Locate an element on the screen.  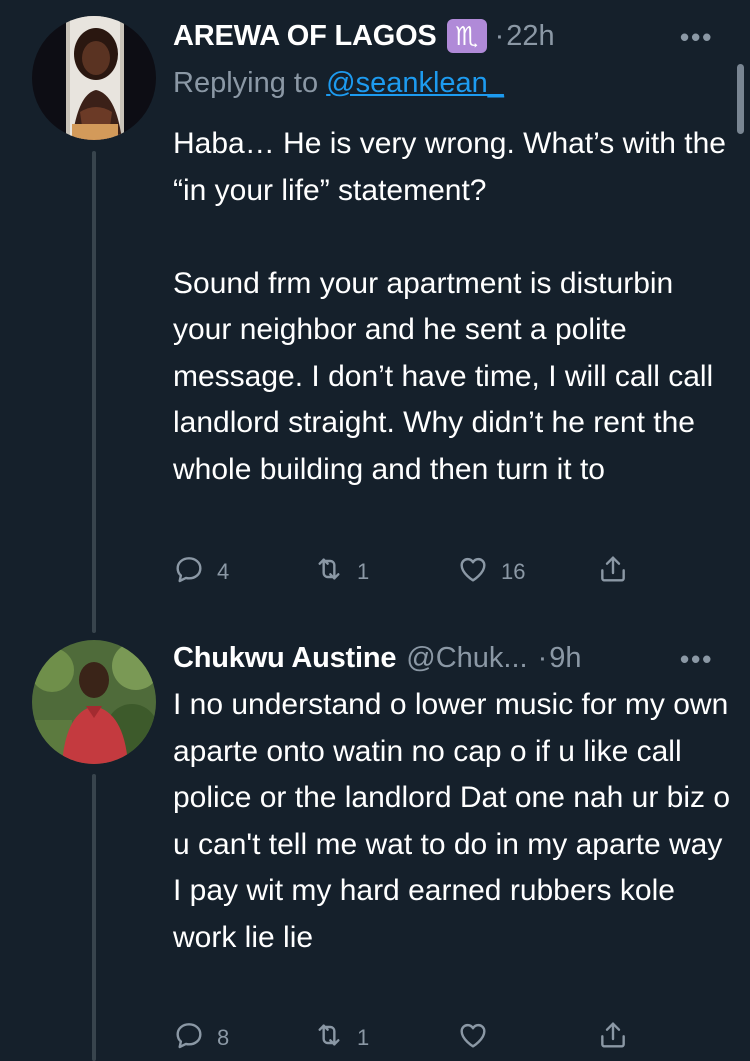
tweet-header: Chukwu Austine @Chuk... · 9h is located at coordinates (377, 658).